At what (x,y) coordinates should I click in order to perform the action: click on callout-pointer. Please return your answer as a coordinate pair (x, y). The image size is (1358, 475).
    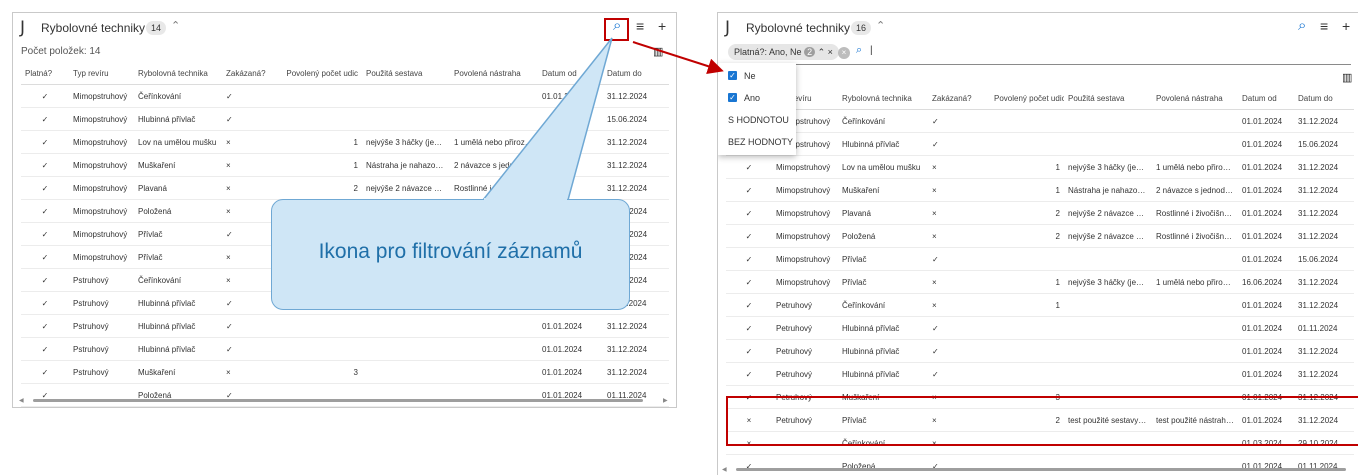
    Looking at the image, I should click on (547, 119).